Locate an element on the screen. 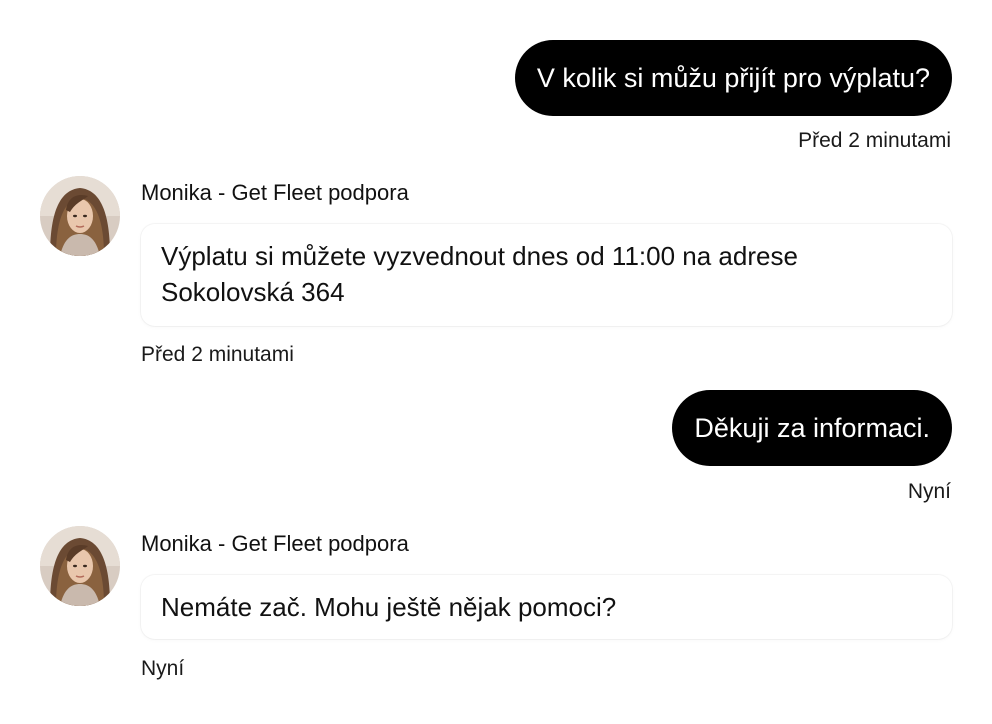 The image size is (992, 724). outgoing-message-bubble: V kolik si můžu přijít pro výplatu? is located at coordinates (733, 78).